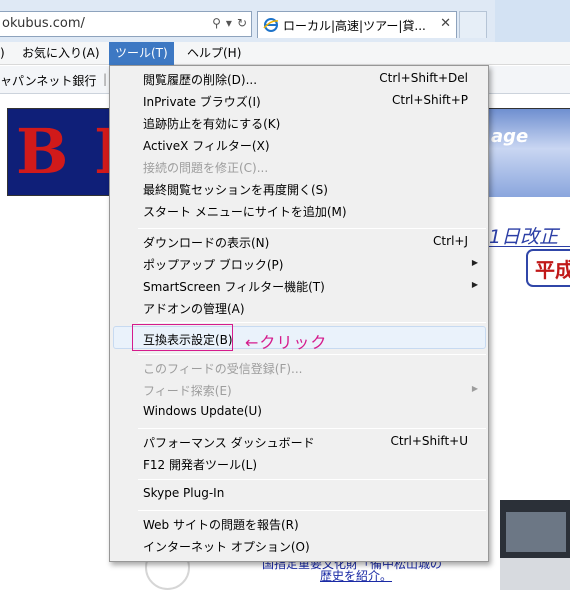 This screenshot has width=570, height=590. Describe the element at coordinates (221, 525) in the screenshot. I see `menu-item-label: Web サイトの問題を報告(R)` at that location.